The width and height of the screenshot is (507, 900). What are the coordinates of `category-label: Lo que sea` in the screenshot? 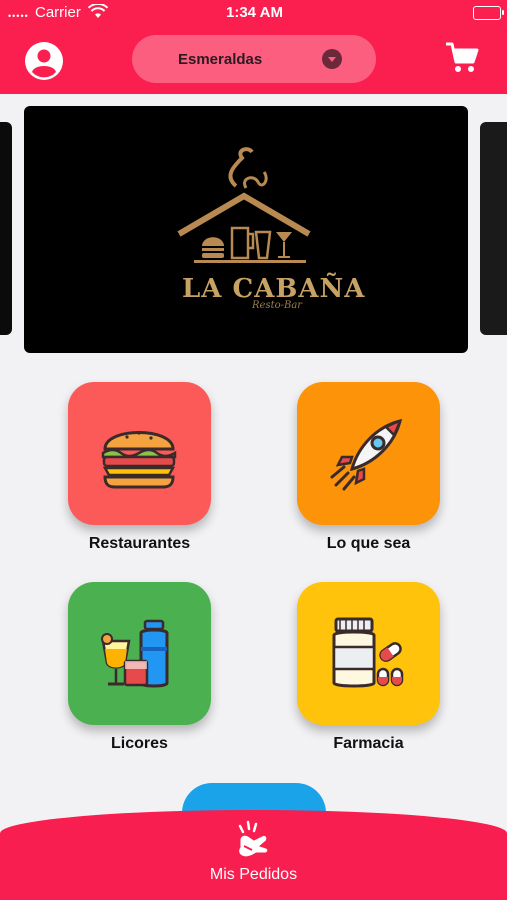 It's located at (368, 543).